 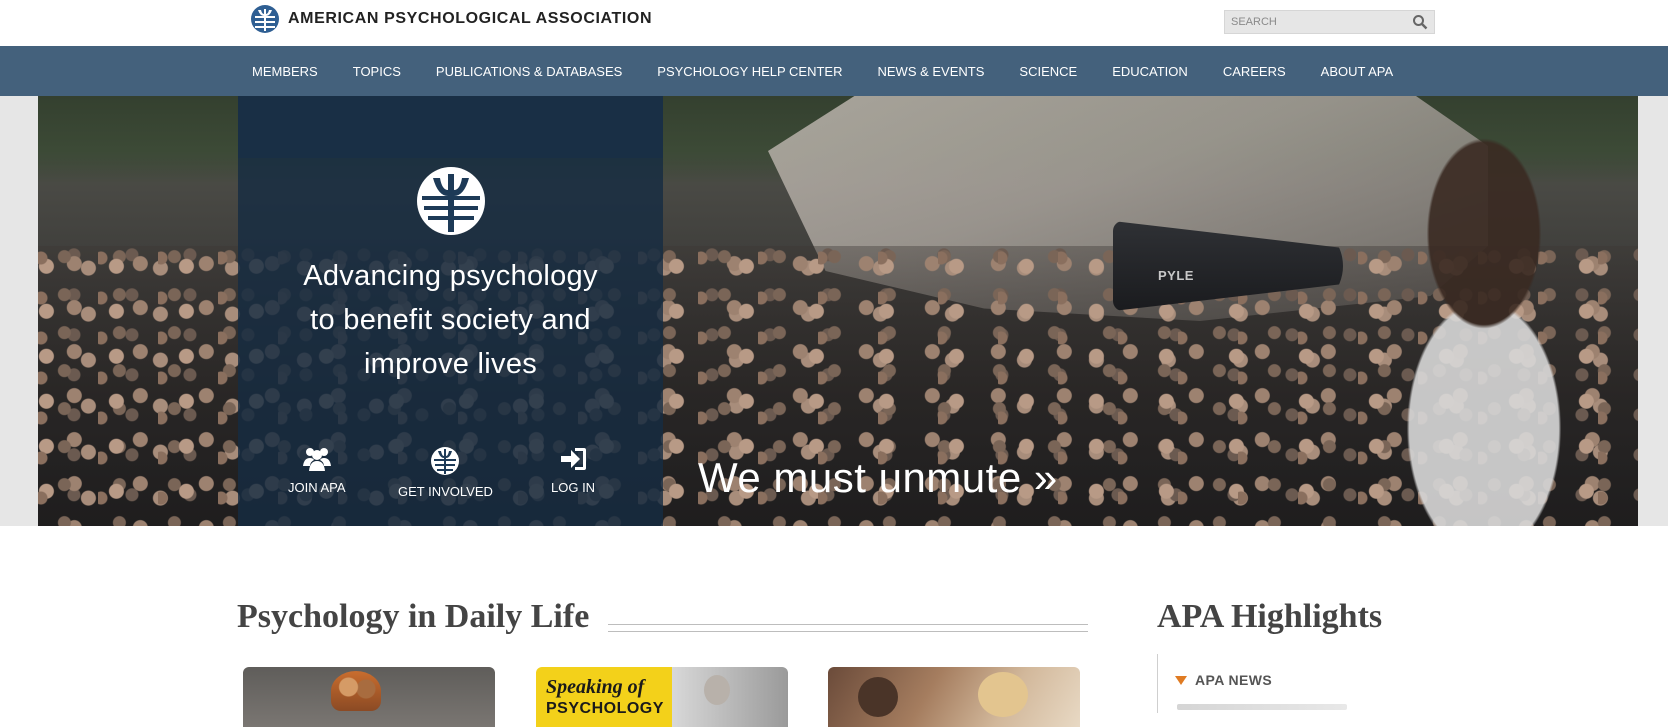 What do you see at coordinates (662, 697) in the screenshot?
I see `speaking-of-psychology-card: Speaking of PSYCHOLOGY` at bounding box center [662, 697].